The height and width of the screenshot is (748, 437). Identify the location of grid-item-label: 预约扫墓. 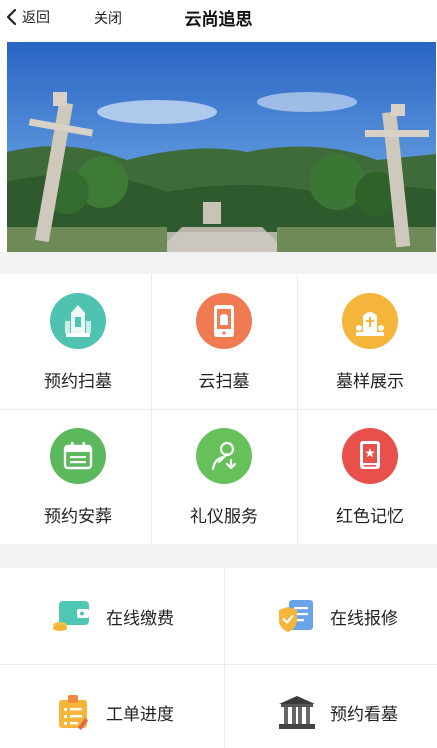
(78, 382).